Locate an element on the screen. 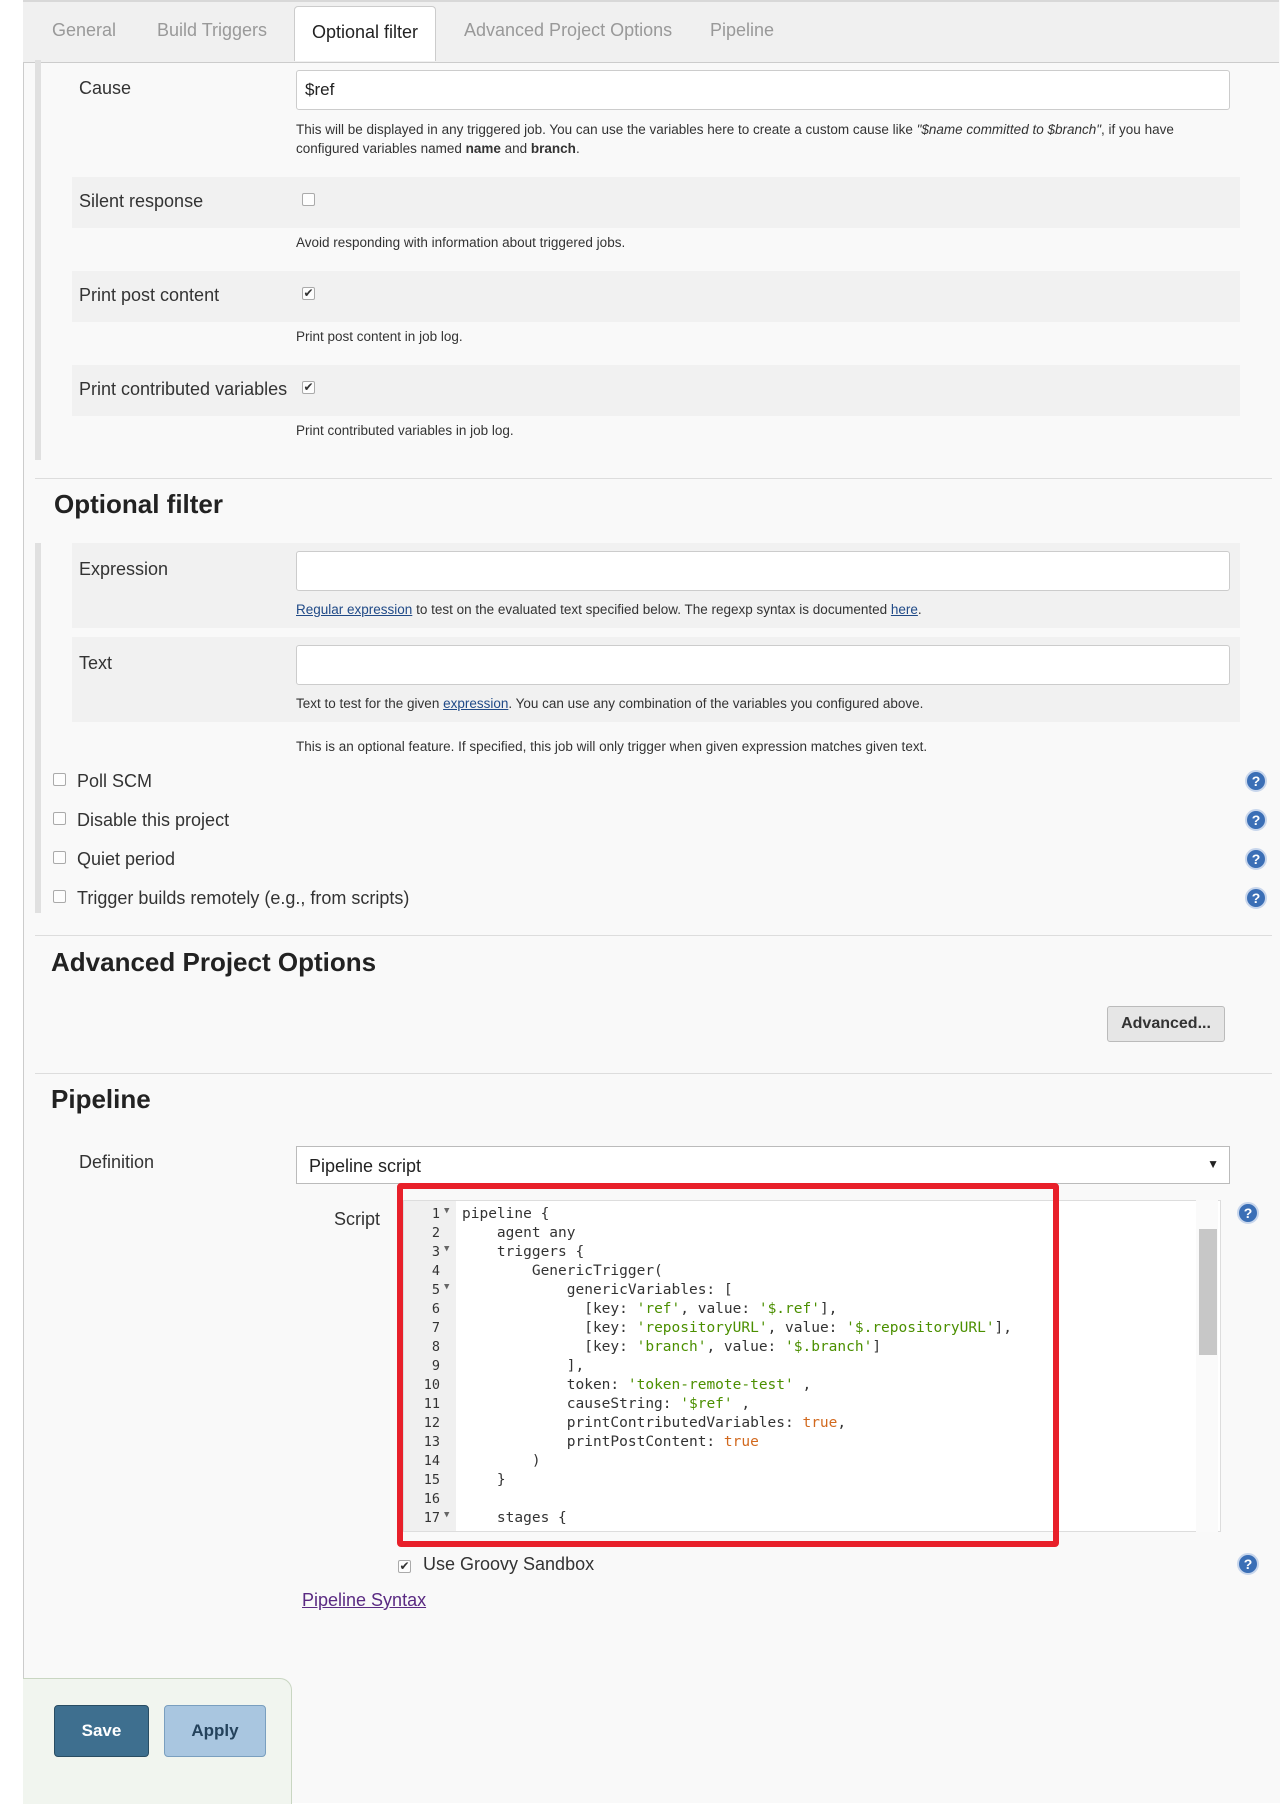 This screenshot has width=1285, height=1817. apply-button: Apply is located at coordinates (215, 1731).